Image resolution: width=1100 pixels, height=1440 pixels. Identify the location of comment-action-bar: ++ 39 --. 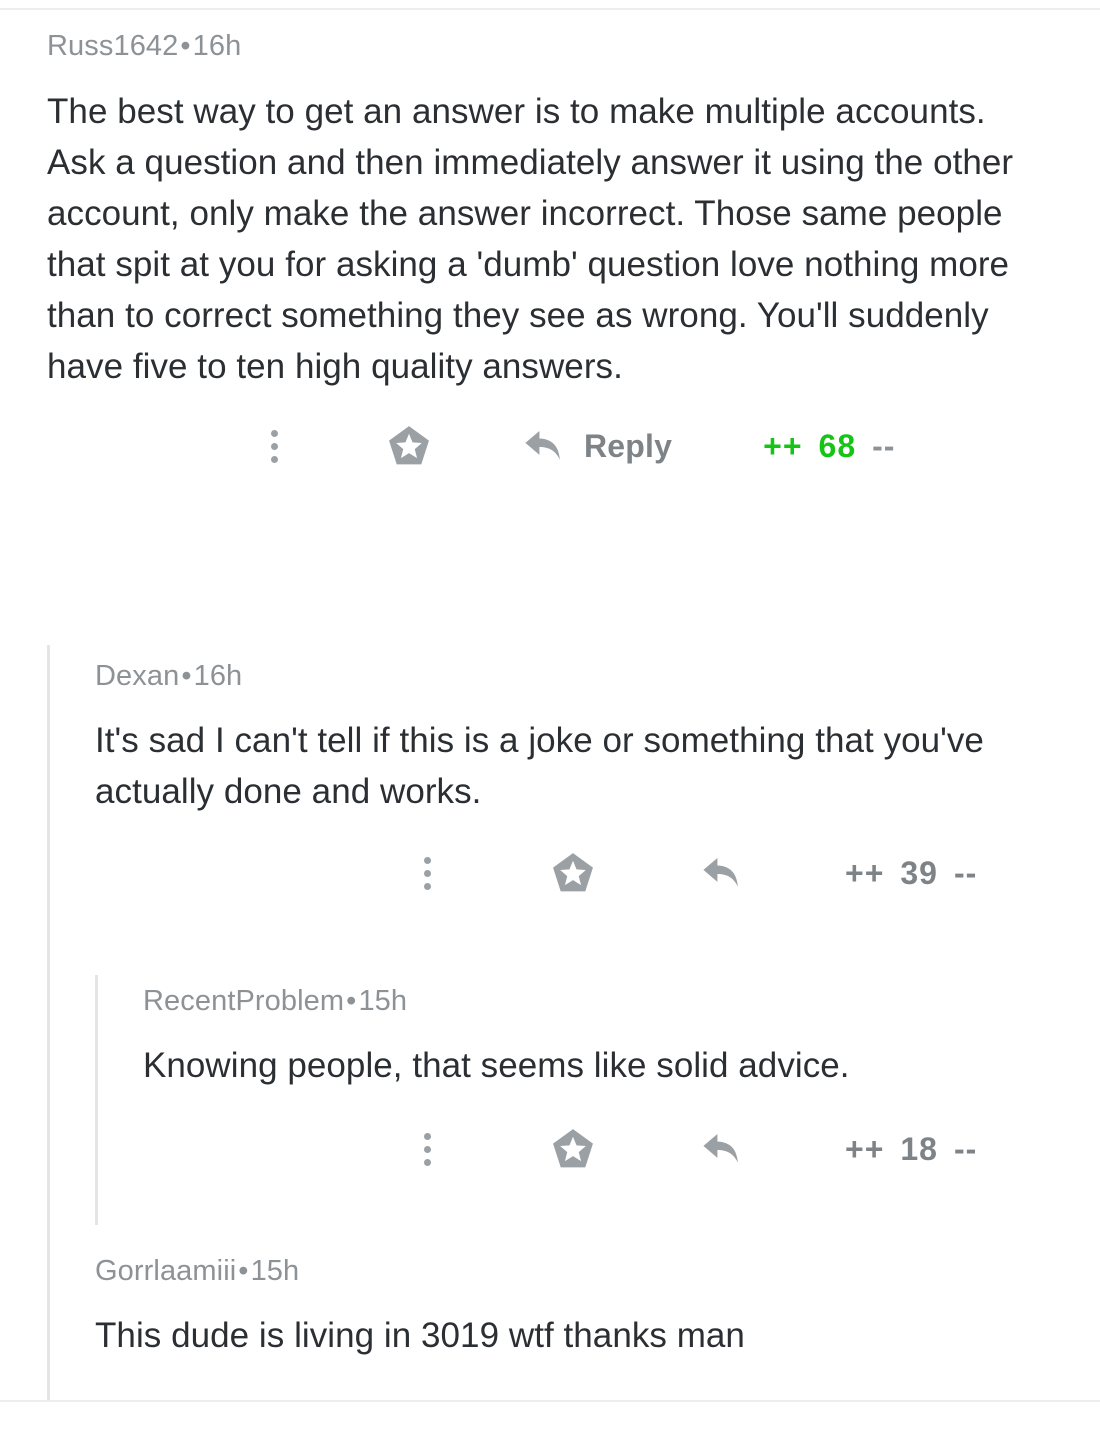
(572, 873).